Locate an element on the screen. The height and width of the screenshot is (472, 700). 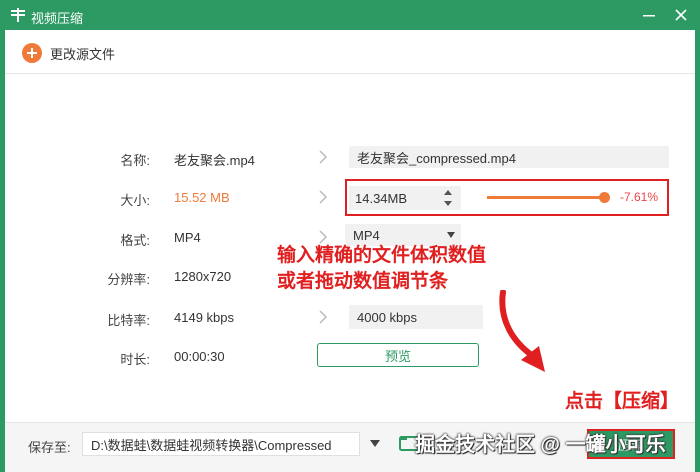
spinner-arrows-icon is located at coordinates (448, 198).